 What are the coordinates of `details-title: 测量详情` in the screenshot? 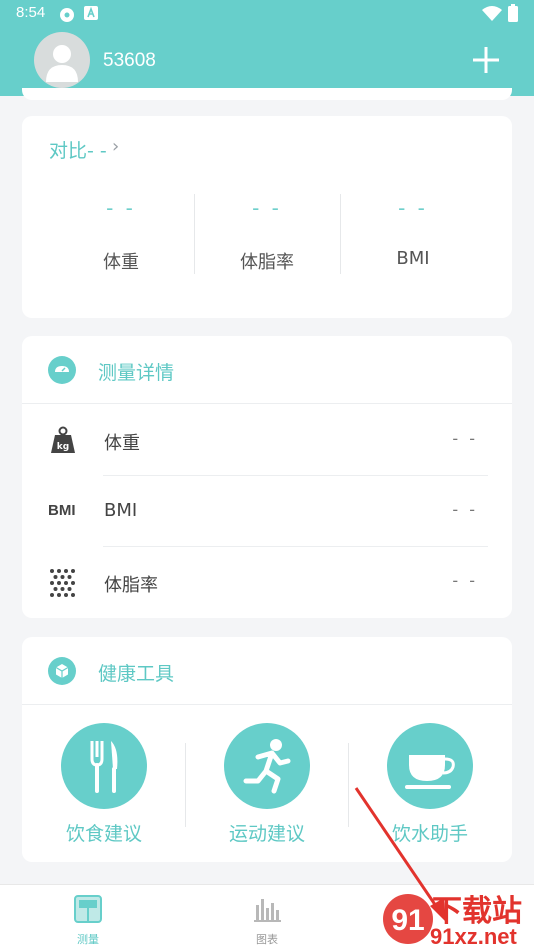 It's located at (136, 373).